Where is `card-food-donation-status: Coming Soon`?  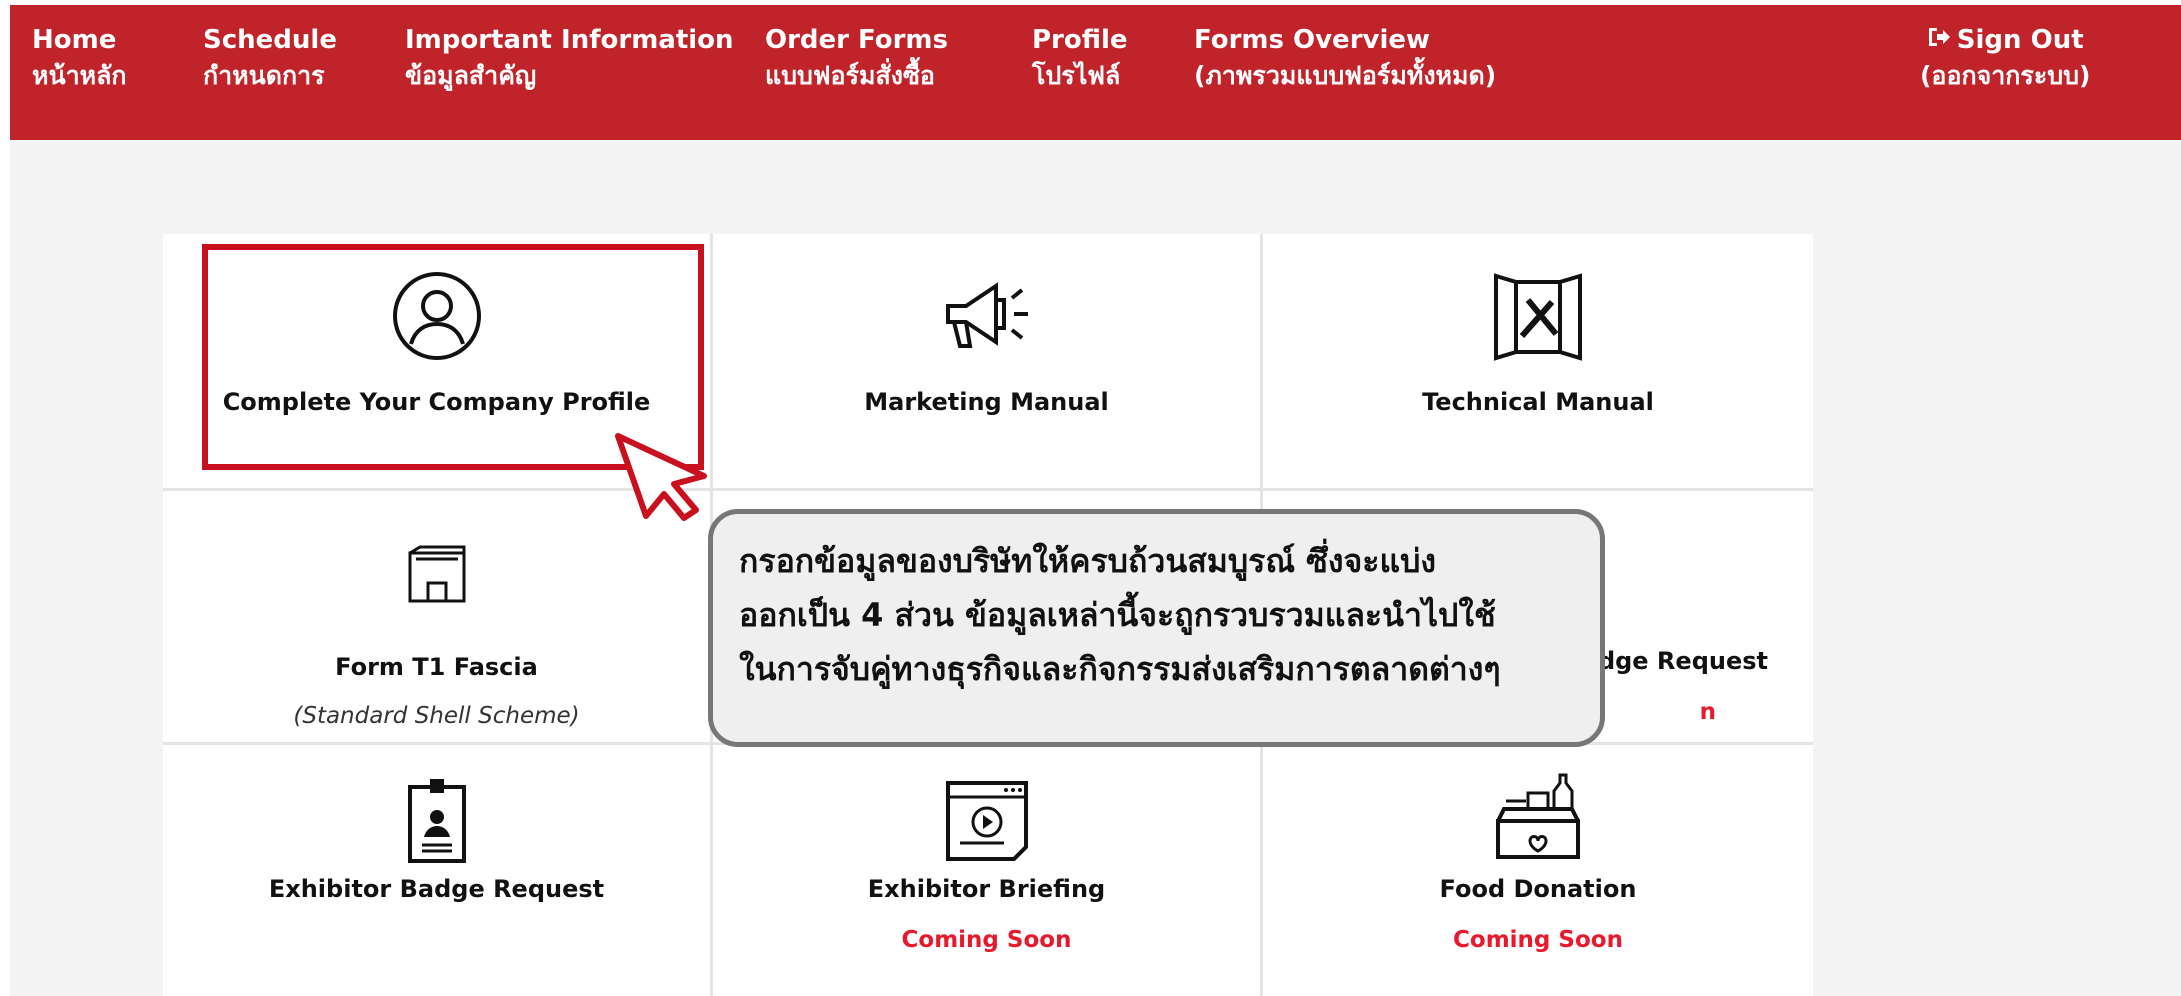 card-food-donation-status: Coming Soon is located at coordinates (1538, 940).